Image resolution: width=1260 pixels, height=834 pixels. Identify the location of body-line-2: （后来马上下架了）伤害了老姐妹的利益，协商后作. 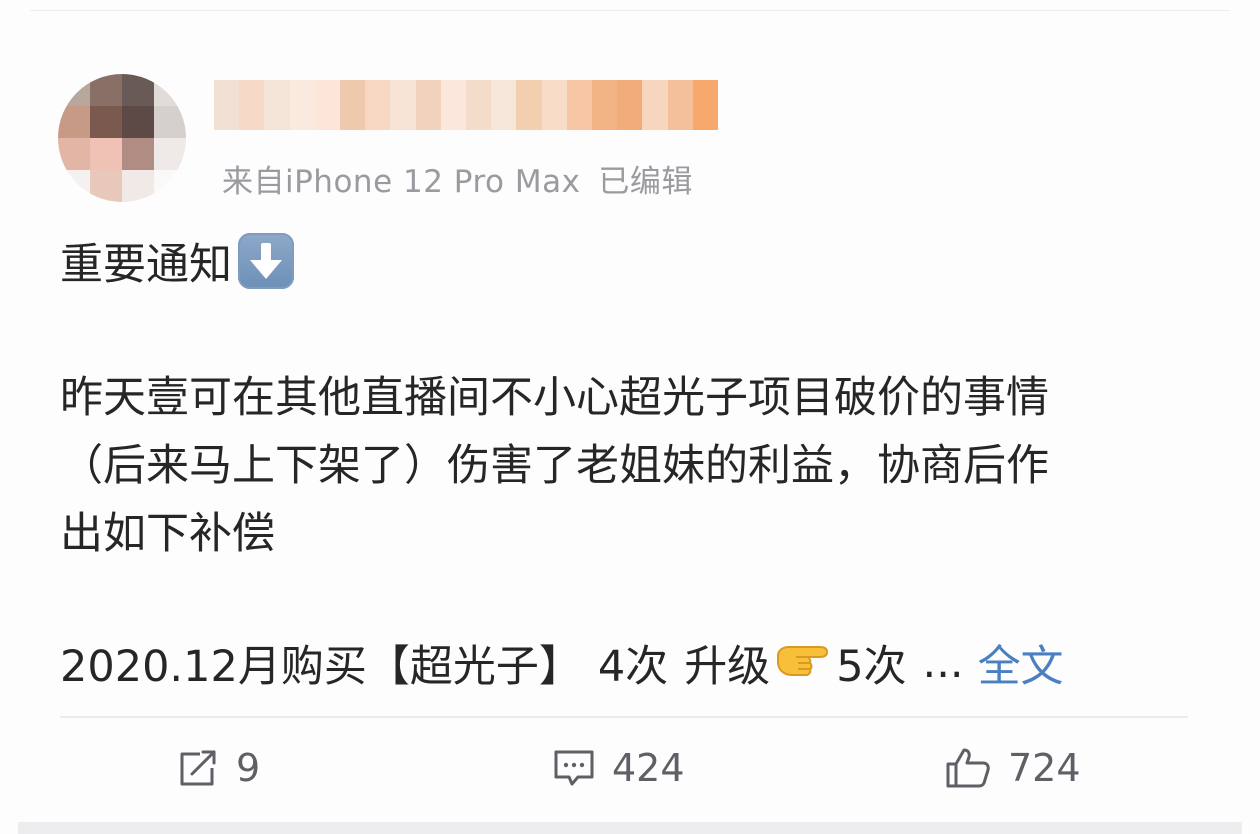
(554, 466).